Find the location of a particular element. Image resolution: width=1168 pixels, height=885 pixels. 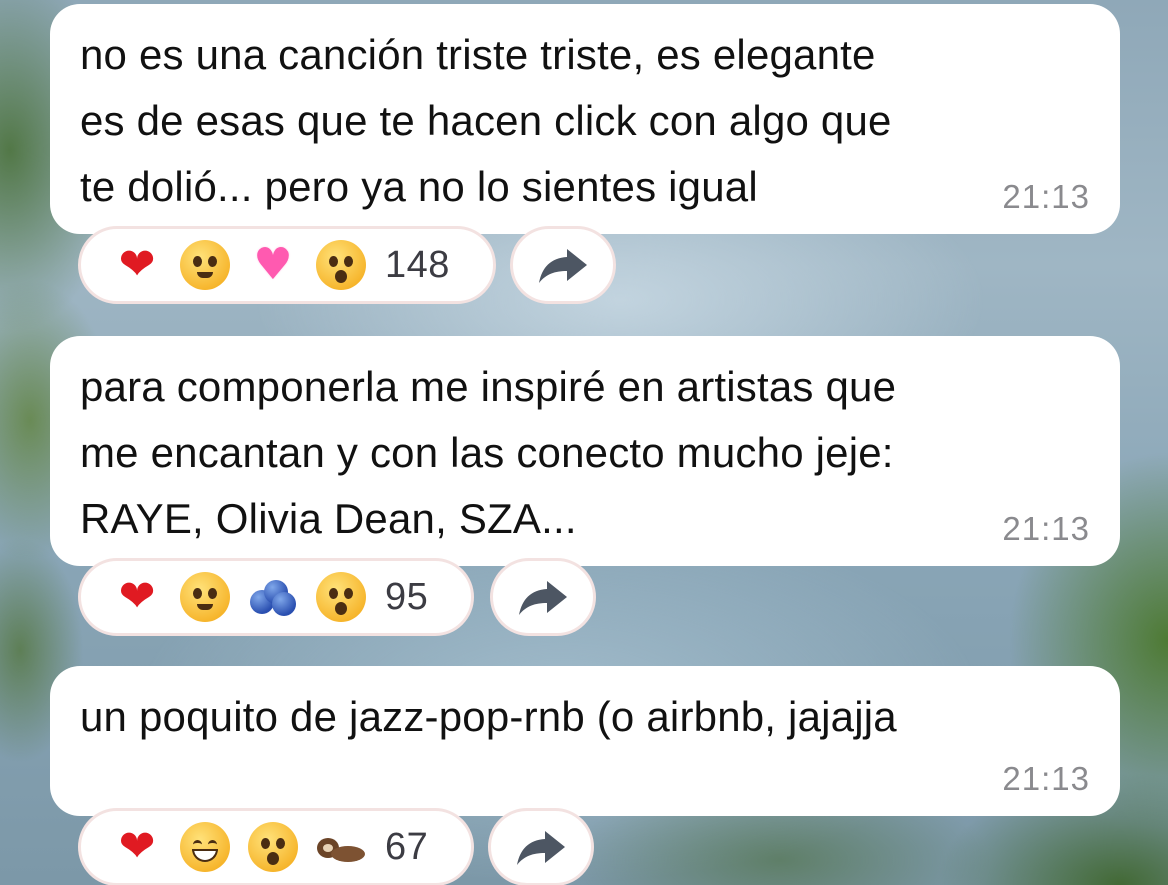

reactions-bar-1: ❤ ♥ 148 is located at coordinates (287, 265).